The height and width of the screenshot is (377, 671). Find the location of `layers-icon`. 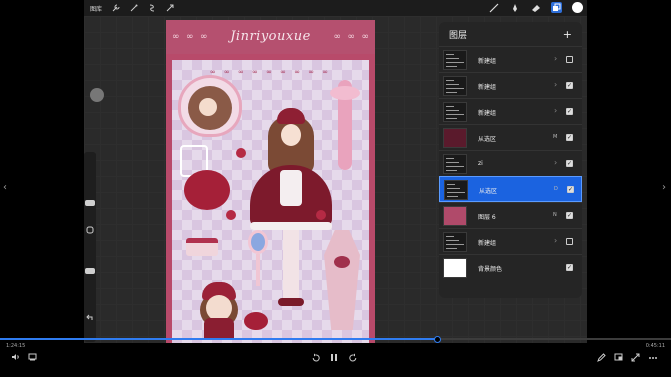

layers-icon is located at coordinates (556, 7).